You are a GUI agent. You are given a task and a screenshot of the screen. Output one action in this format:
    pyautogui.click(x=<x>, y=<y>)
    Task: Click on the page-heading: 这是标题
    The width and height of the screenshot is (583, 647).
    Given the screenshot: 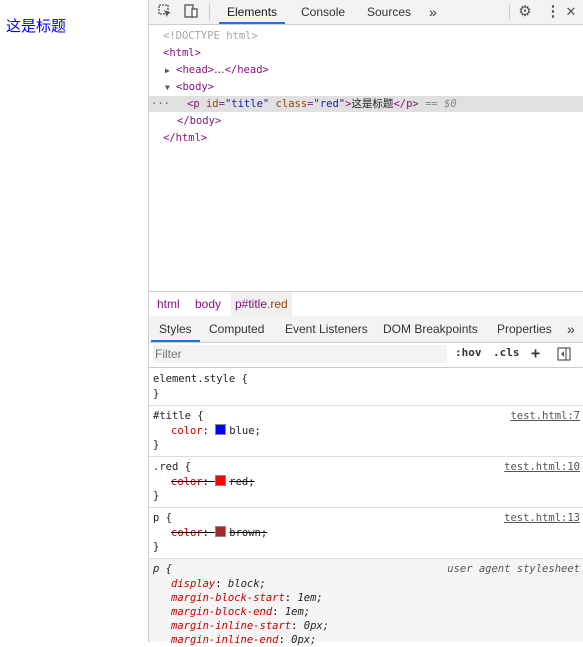 What is the action you would take?
    pyautogui.click(x=36, y=26)
    